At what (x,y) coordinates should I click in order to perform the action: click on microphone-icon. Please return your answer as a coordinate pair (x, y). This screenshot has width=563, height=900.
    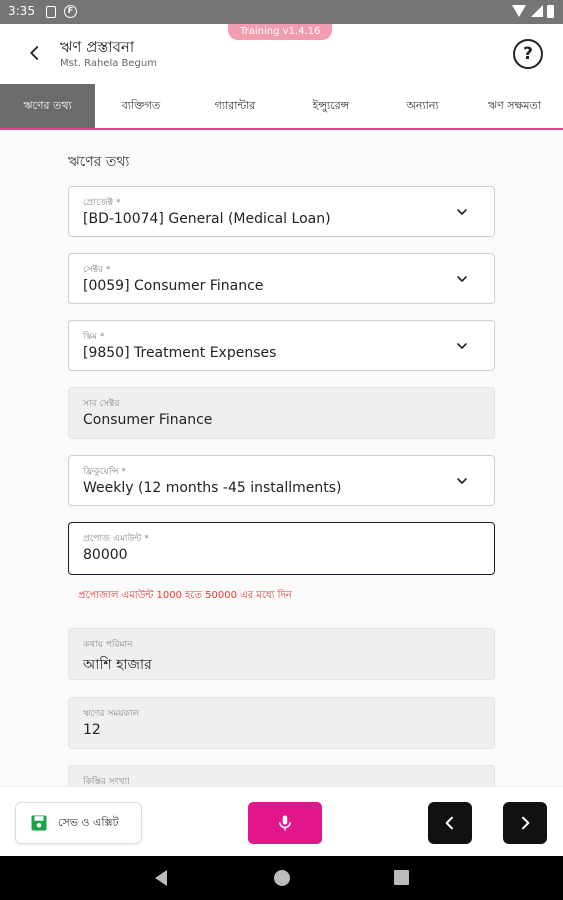
    Looking at the image, I should click on (285, 823).